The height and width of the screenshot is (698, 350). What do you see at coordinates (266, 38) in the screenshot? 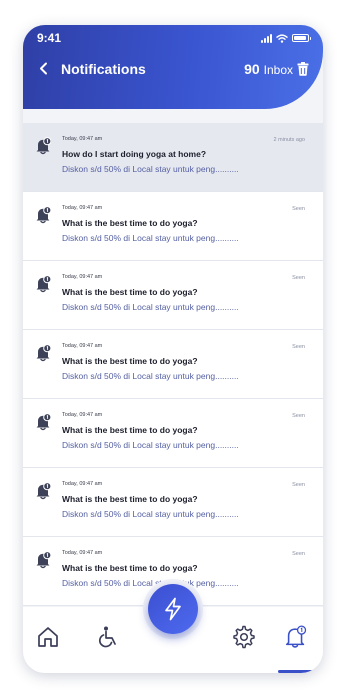
I see `signal-icon` at bounding box center [266, 38].